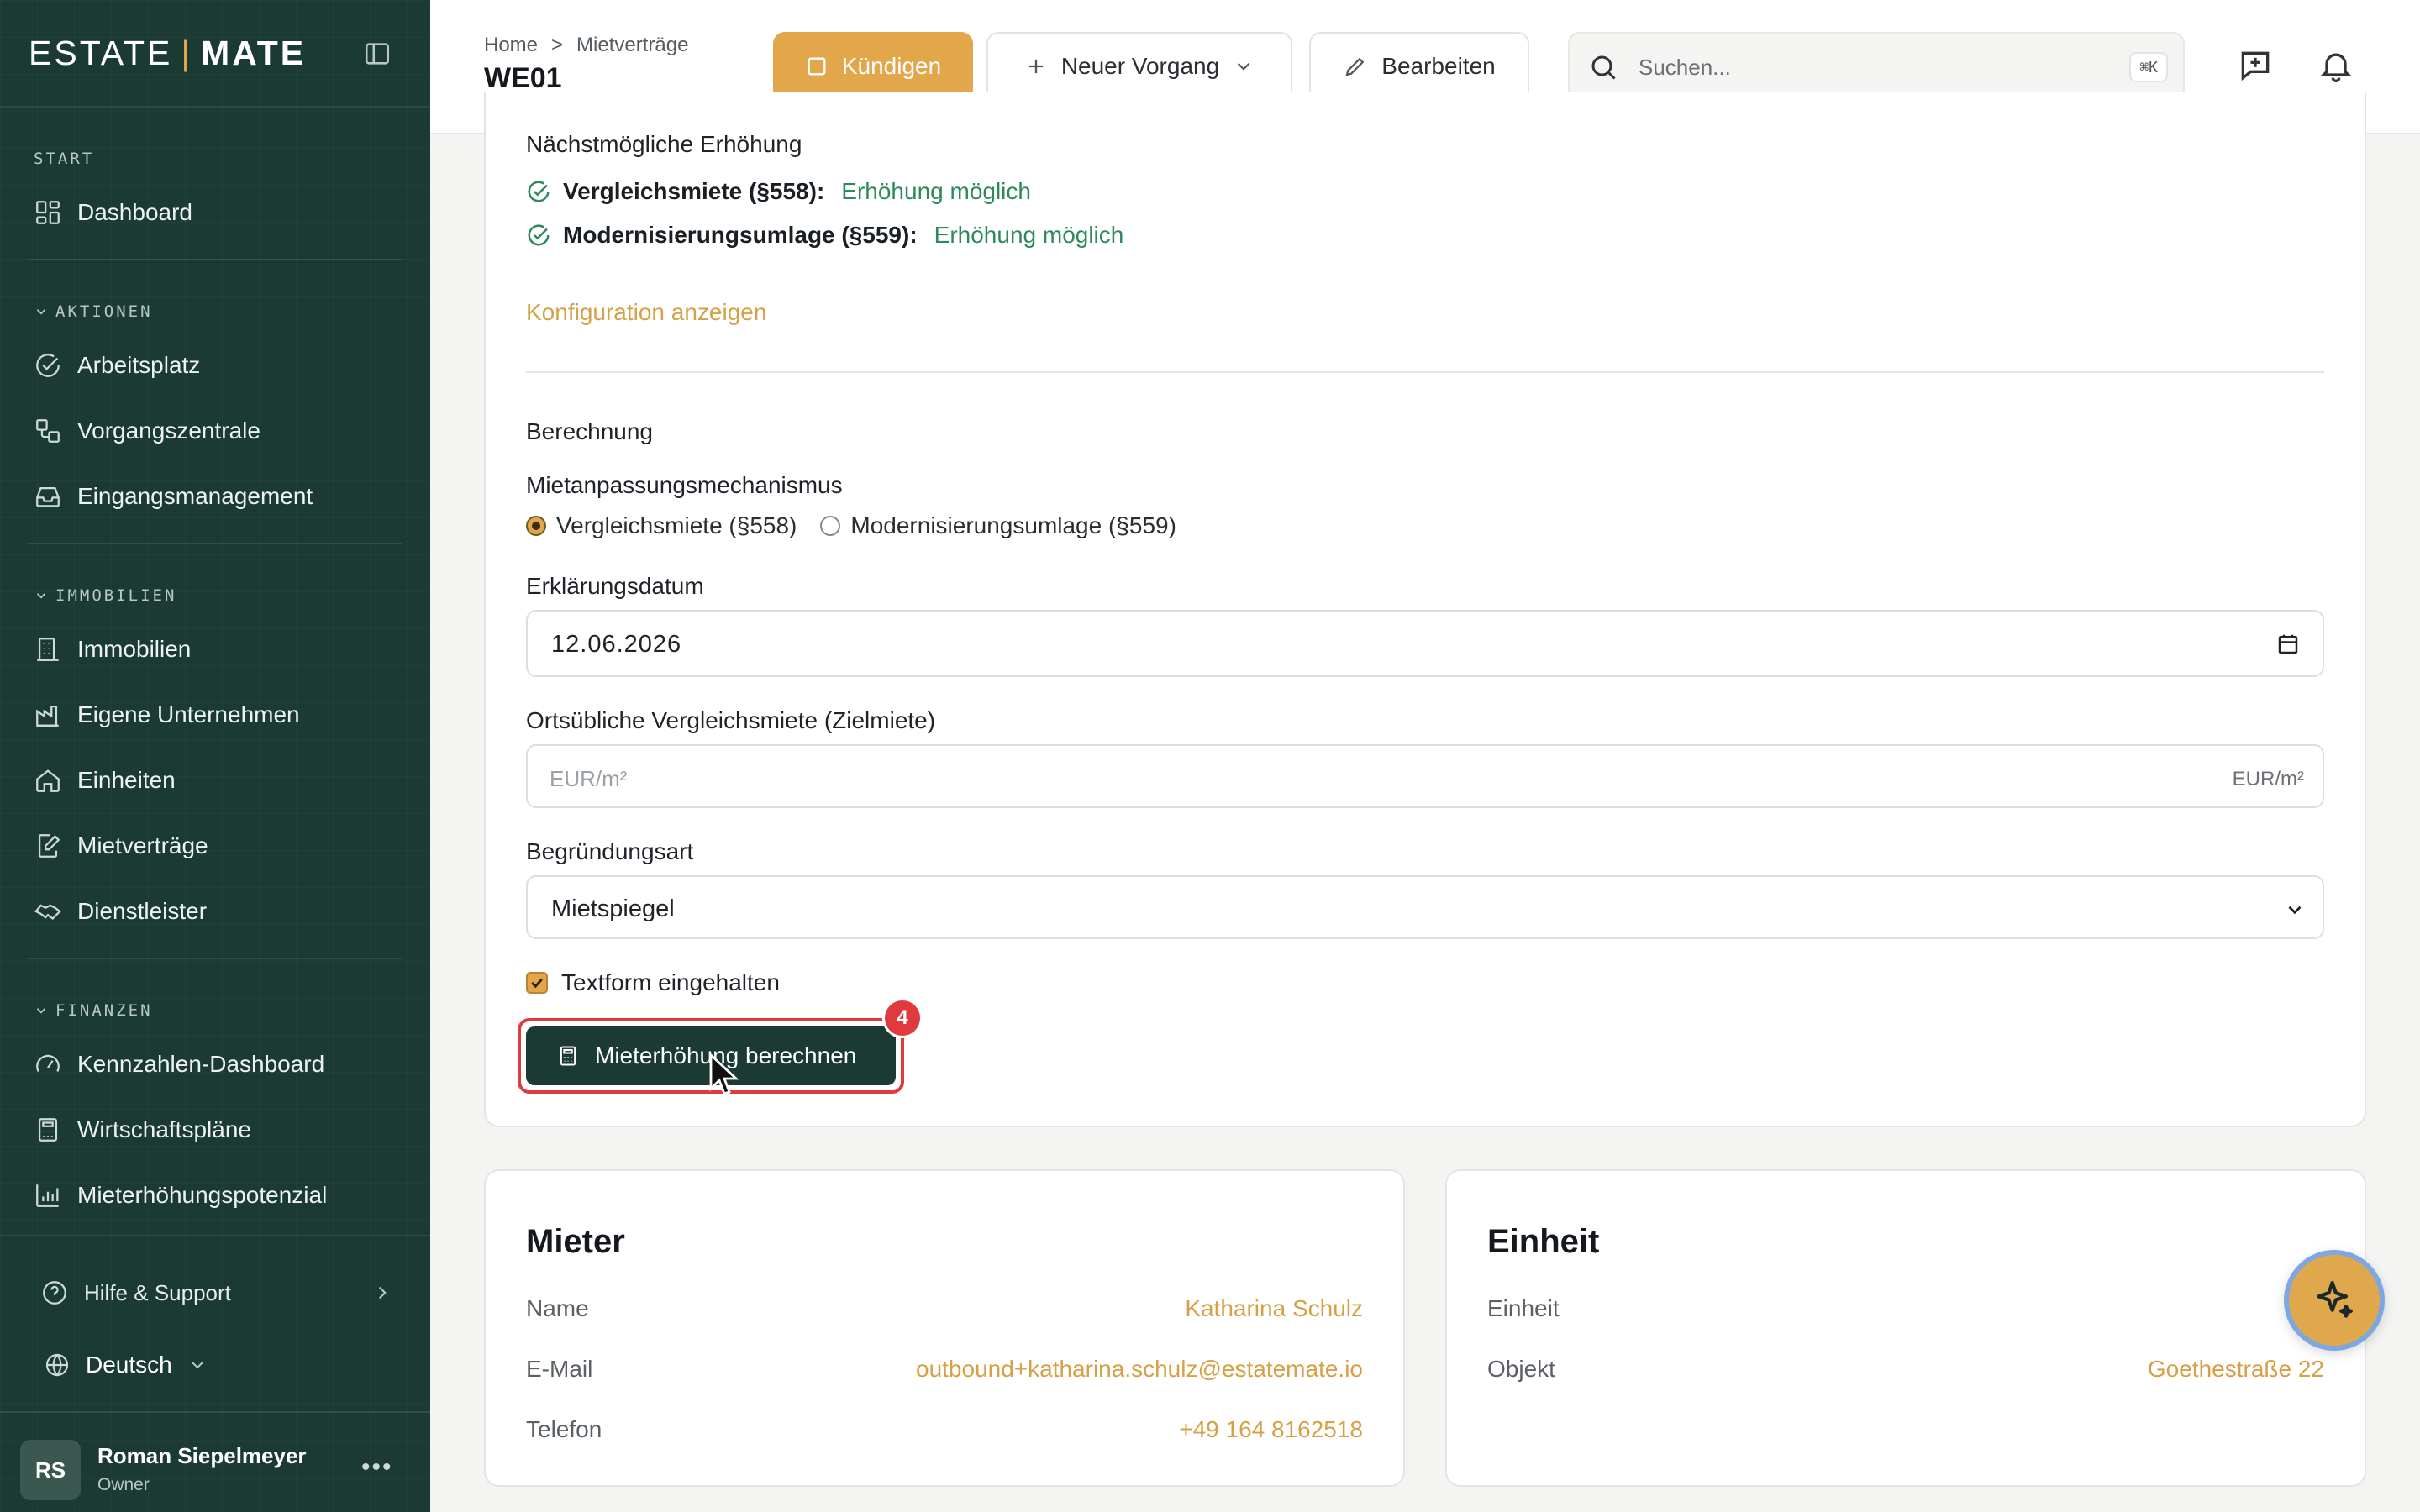 The height and width of the screenshot is (1512, 2420). Describe the element at coordinates (214, 958) in the screenshot. I see `divider` at that location.